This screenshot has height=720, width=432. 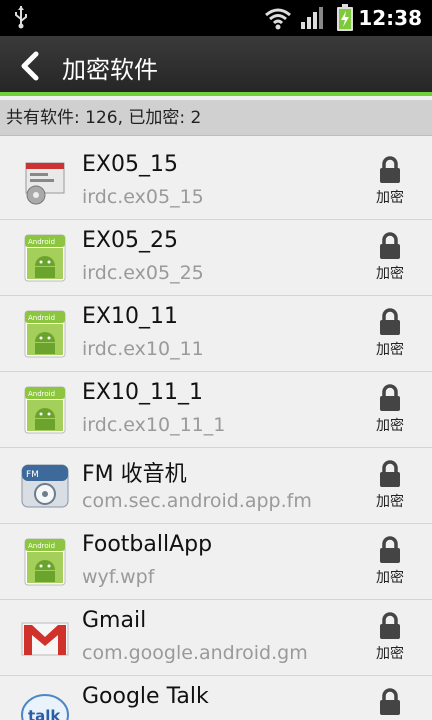 What do you see at coordinates (312, 18) in the screenshot?
I see `signal-icon` at bounding box center [312, 18].